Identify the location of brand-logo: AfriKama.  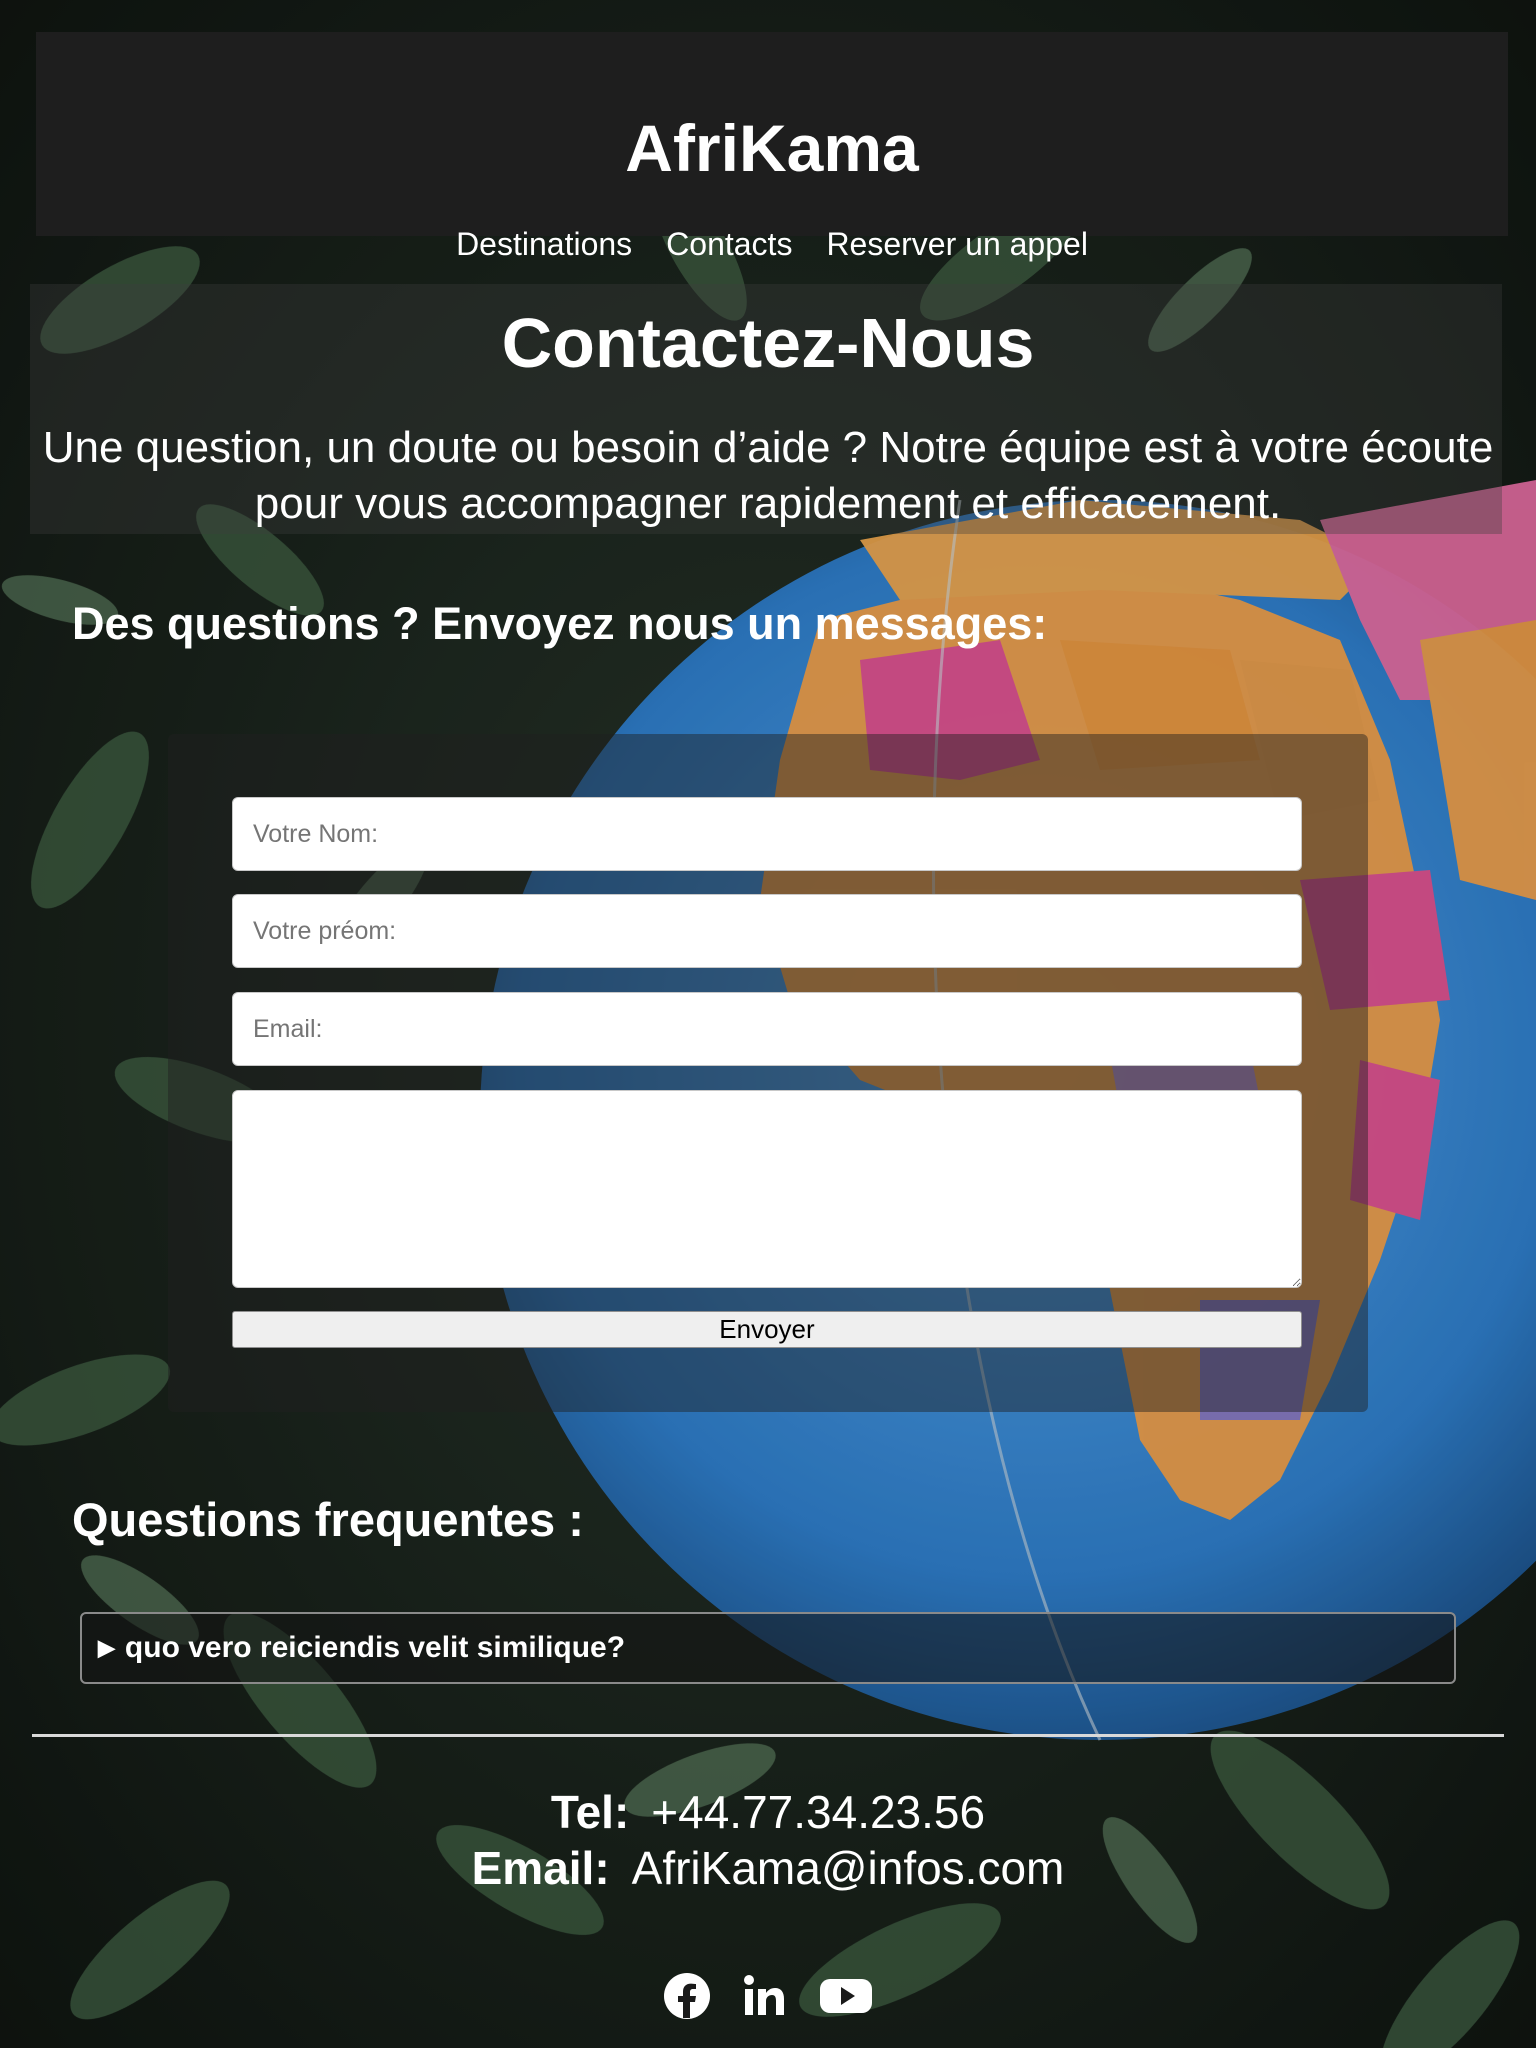
(772, 148).